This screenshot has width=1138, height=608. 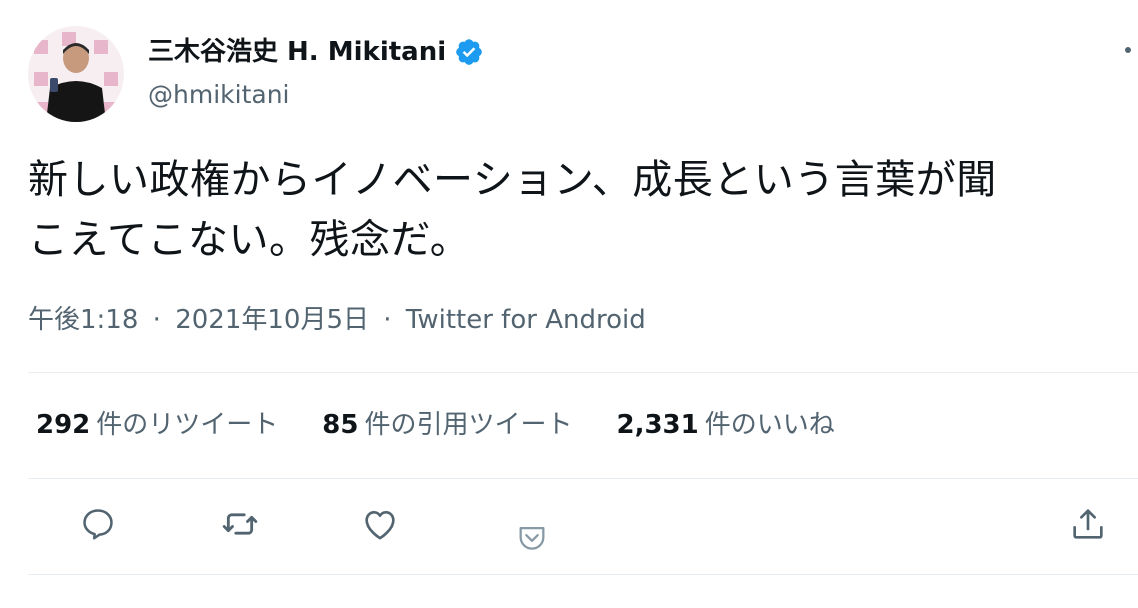 I want to click on stat-count: 292, so click(x=63, y=425).